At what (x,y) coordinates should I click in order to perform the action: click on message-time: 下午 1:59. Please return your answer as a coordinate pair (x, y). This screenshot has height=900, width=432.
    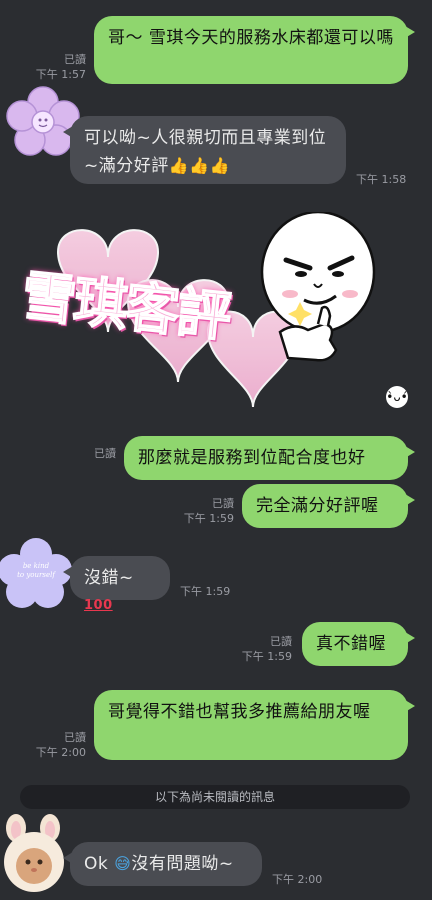
    Looking at the image, I should click on (205, 591).